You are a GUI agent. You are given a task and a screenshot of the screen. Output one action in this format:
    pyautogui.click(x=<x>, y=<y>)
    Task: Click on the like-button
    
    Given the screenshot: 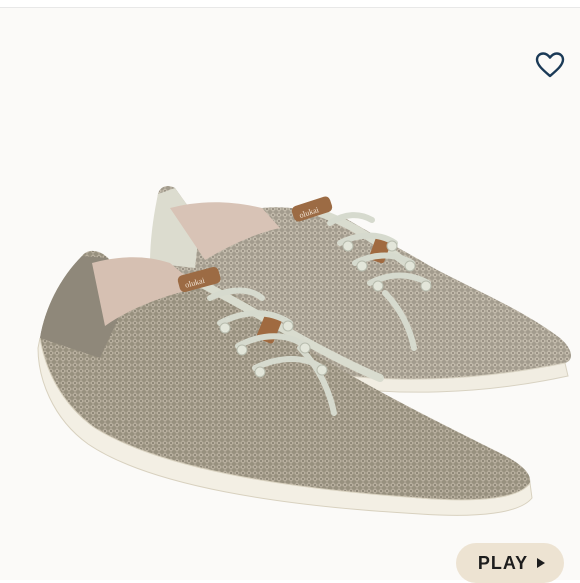 What is the action you would take?
    pyautogui.click(x=550, y=65)
    